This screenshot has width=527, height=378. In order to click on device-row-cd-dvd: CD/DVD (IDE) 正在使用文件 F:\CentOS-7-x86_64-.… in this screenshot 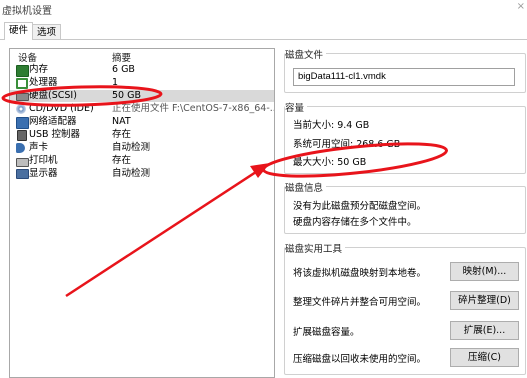, I will do `click(142, 109)`.